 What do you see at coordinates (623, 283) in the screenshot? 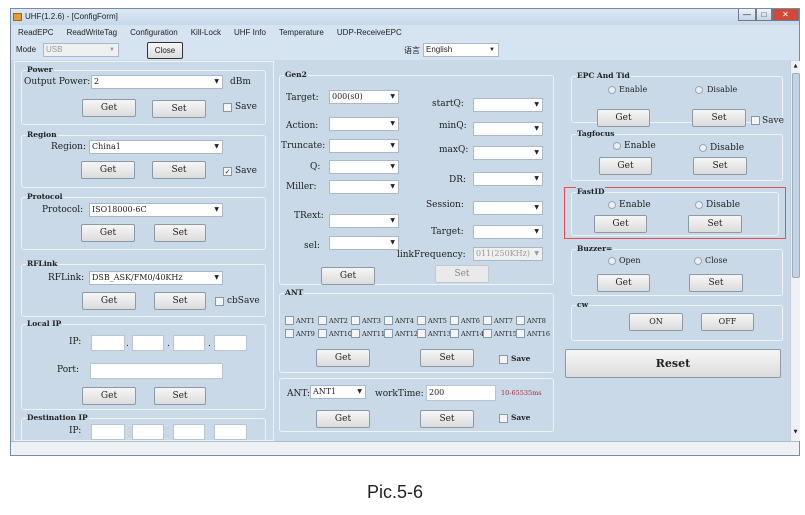
I see `buzzer-get-button: Get` at bounding box center [623, 283].